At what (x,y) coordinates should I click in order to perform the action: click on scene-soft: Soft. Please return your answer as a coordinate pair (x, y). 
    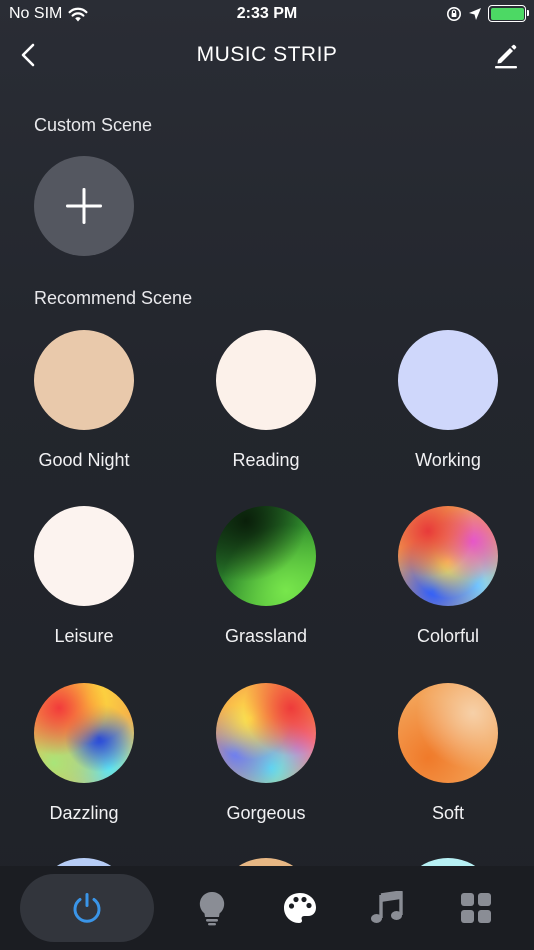
    Looking at the image, I should click on (448, 753).